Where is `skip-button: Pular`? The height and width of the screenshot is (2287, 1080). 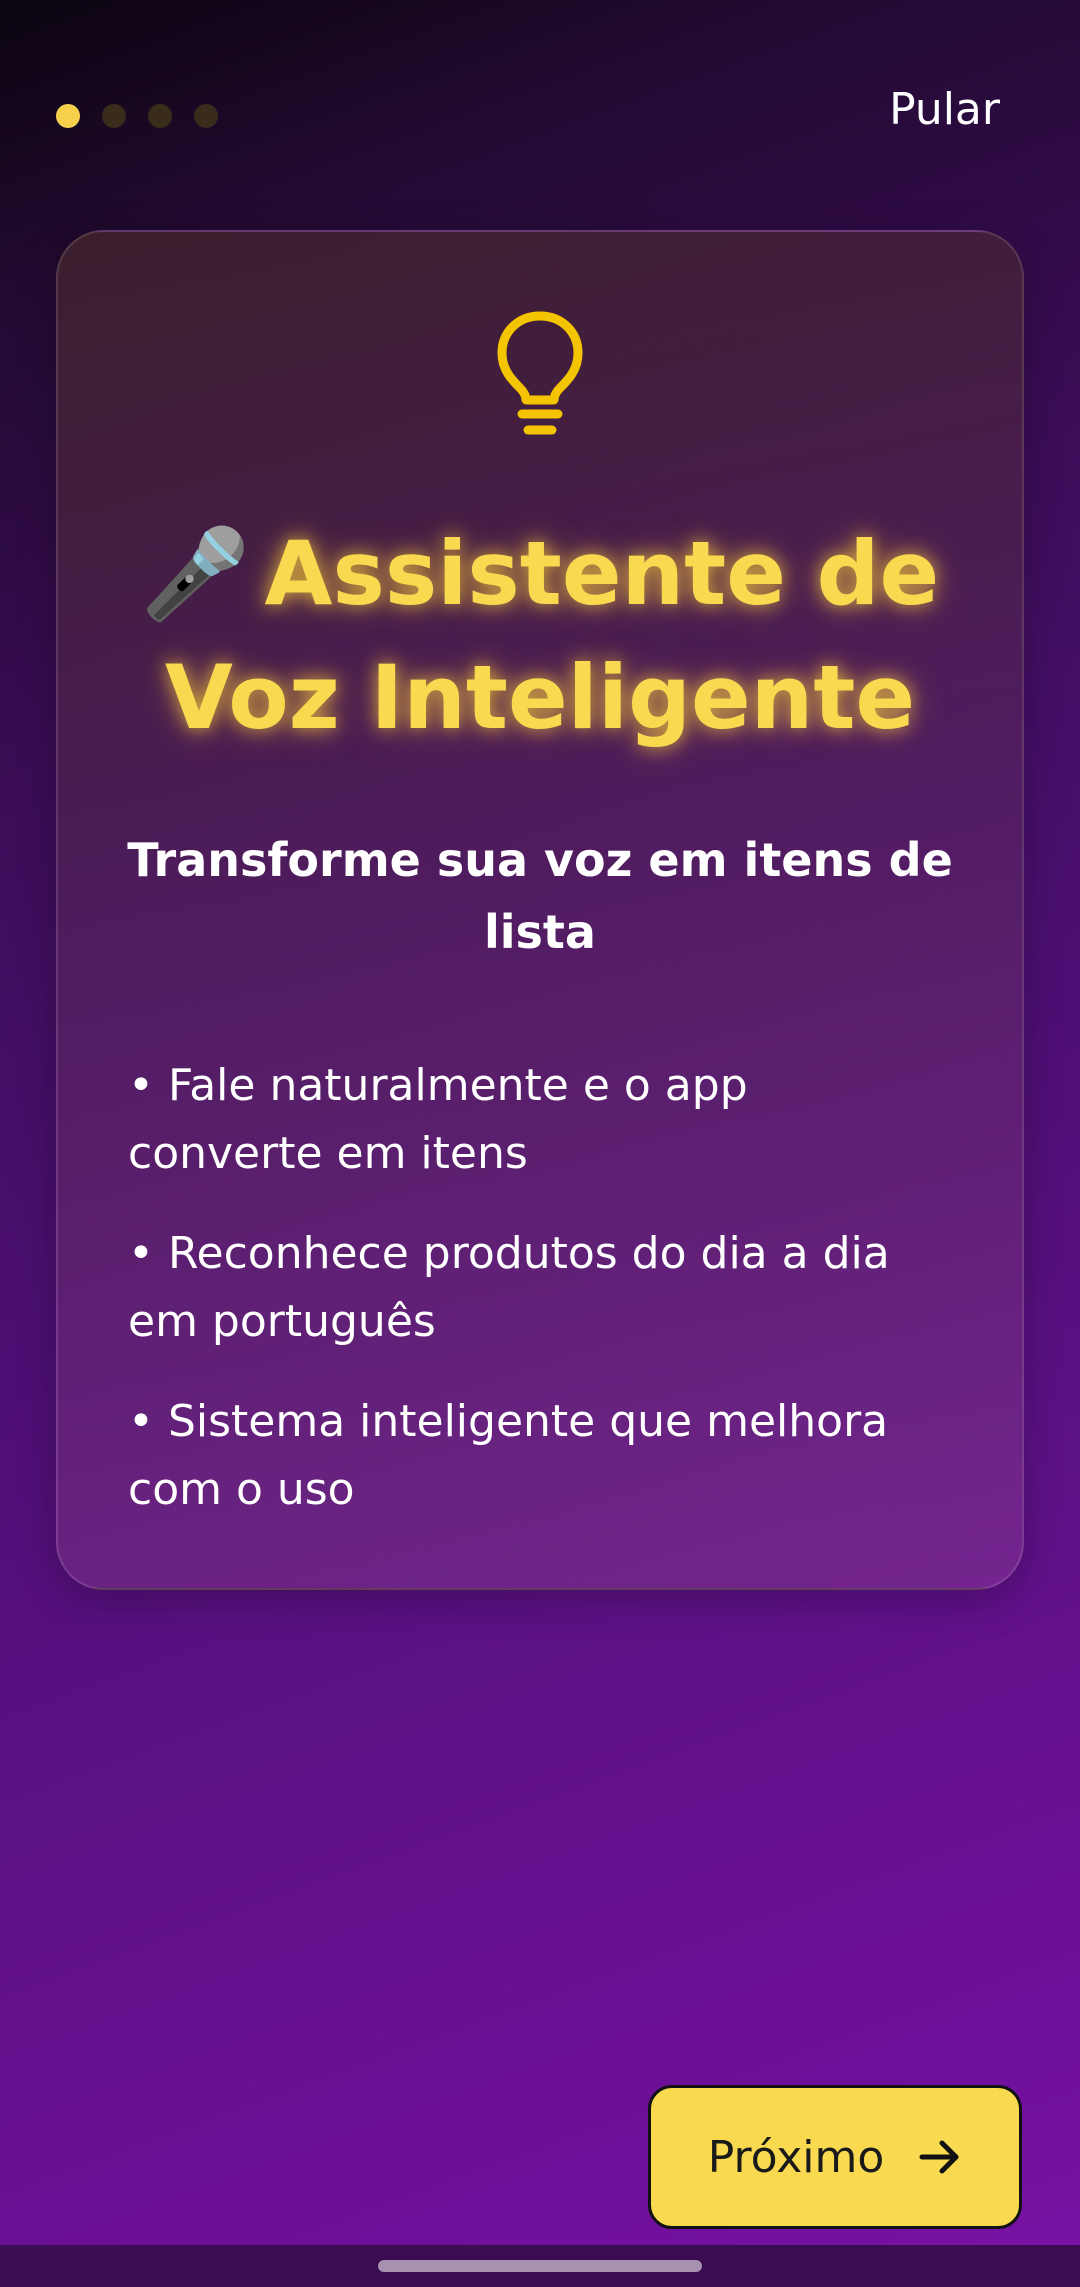
skip-button: Pular is located at coordinates (944, 109).